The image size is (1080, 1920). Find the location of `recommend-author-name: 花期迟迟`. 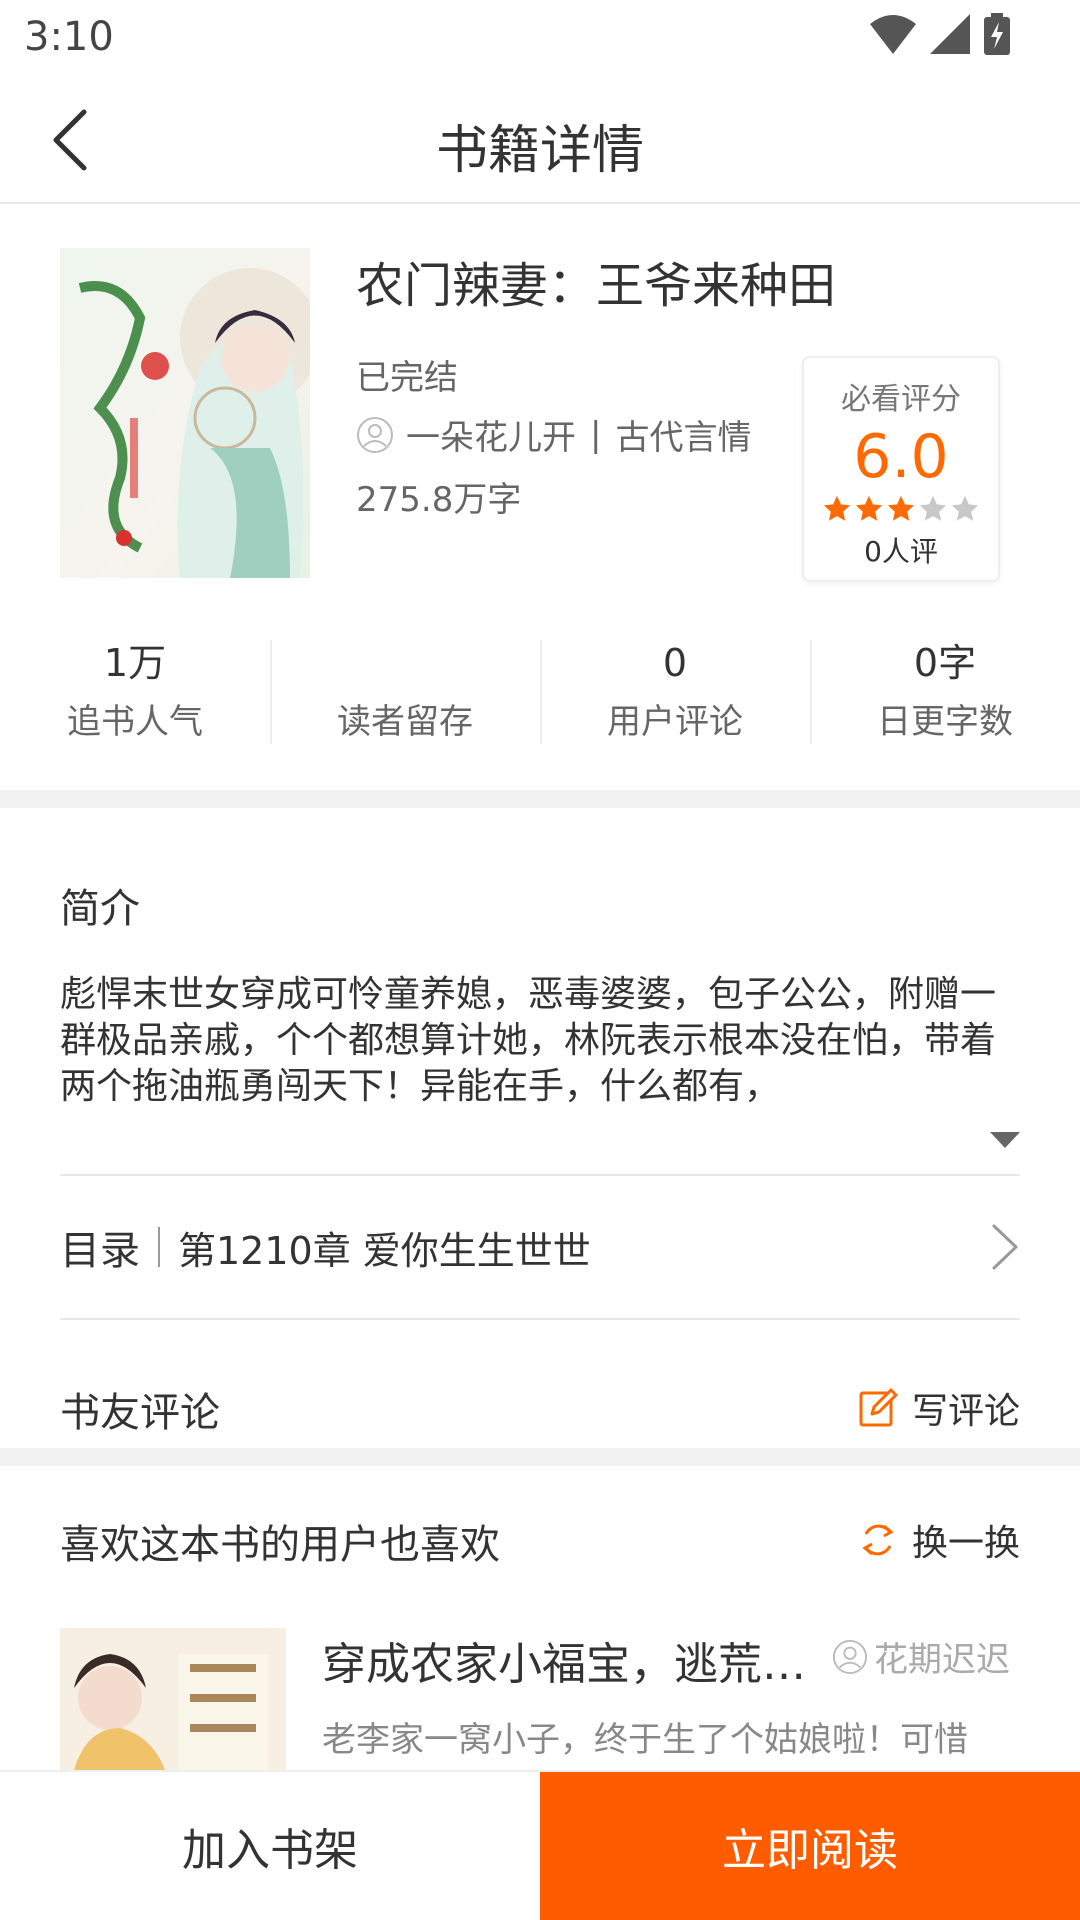

recommend-author-name: 花期迟迟 is located at coordinates (942, 1660).